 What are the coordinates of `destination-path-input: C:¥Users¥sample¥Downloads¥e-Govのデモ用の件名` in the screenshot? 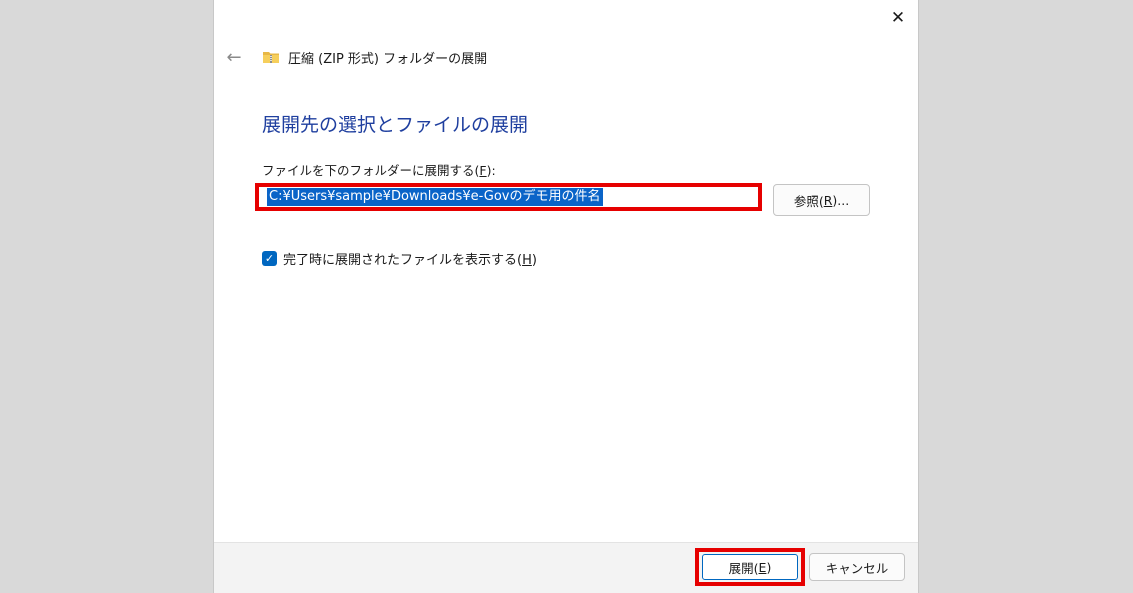 It's located at (508, 197).